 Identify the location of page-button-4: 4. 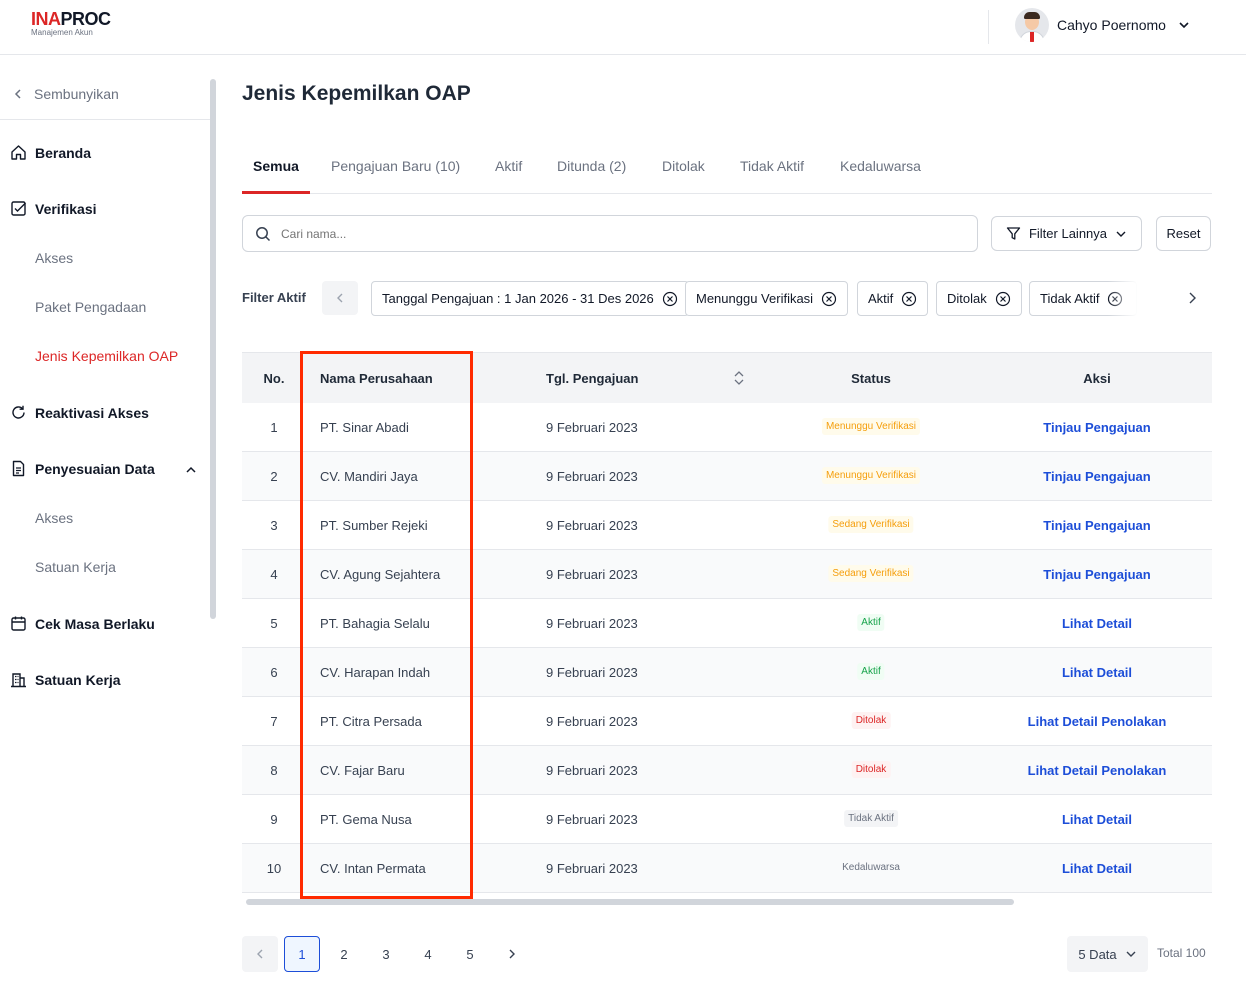
(428, 954).